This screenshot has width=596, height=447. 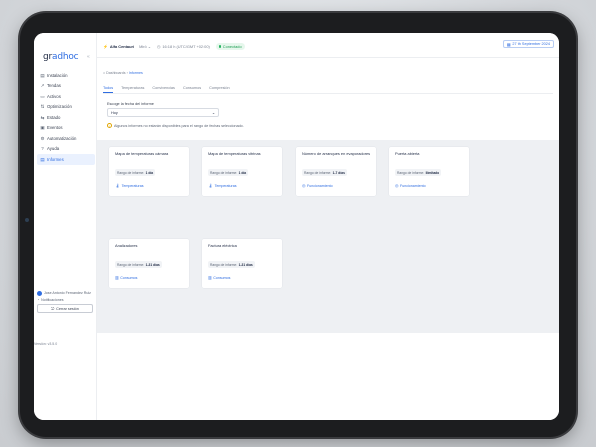 What do you see at coordinates (130, 104) in the screenshot?
I see `date-range-label: Escoge la fecha del informe` at bounding box center [130, 104].